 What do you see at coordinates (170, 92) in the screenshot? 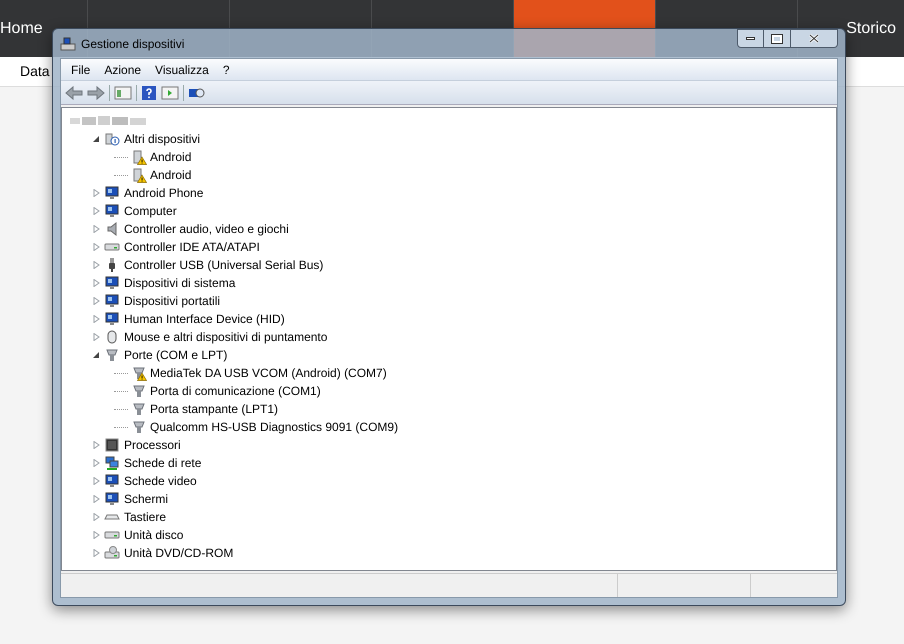
I see `action-pane-icon` at bounding box center [170, 92].